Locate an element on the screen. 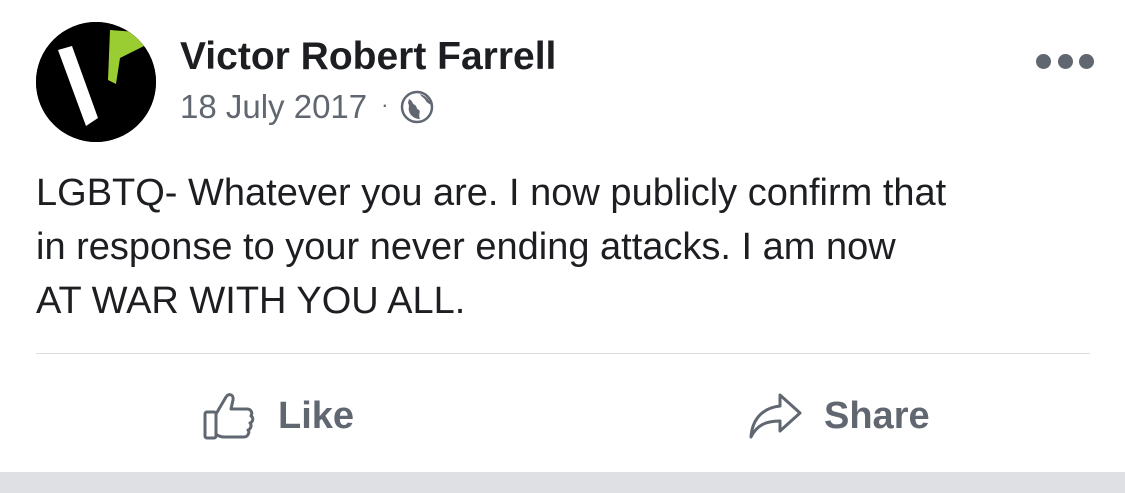  post-date: 18 July 2017 is located at coordinates (273, 107).